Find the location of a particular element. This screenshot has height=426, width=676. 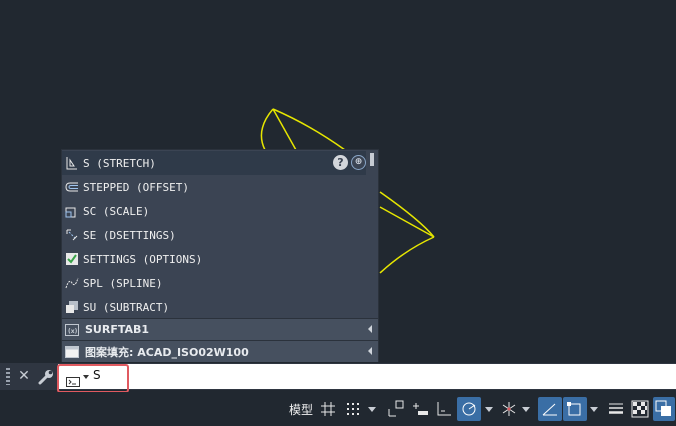

popup-scrollbar is located at coordinates (372, 234).